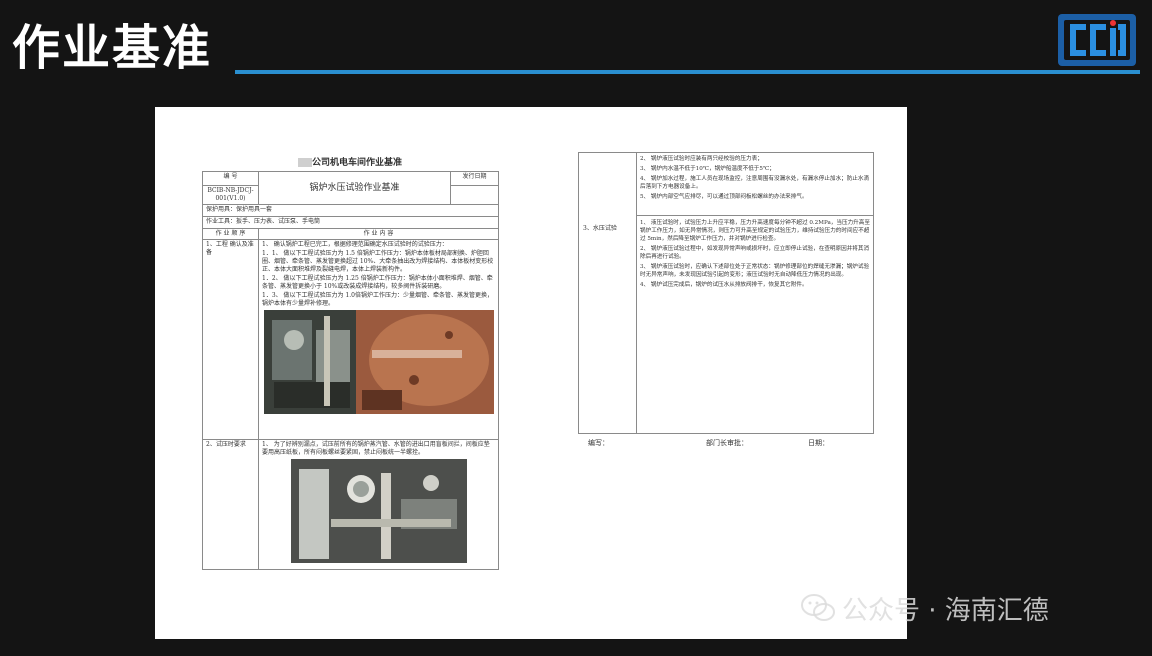  I want to click on protection-row: 保护用具：保护用具一套, so click(350, 210).